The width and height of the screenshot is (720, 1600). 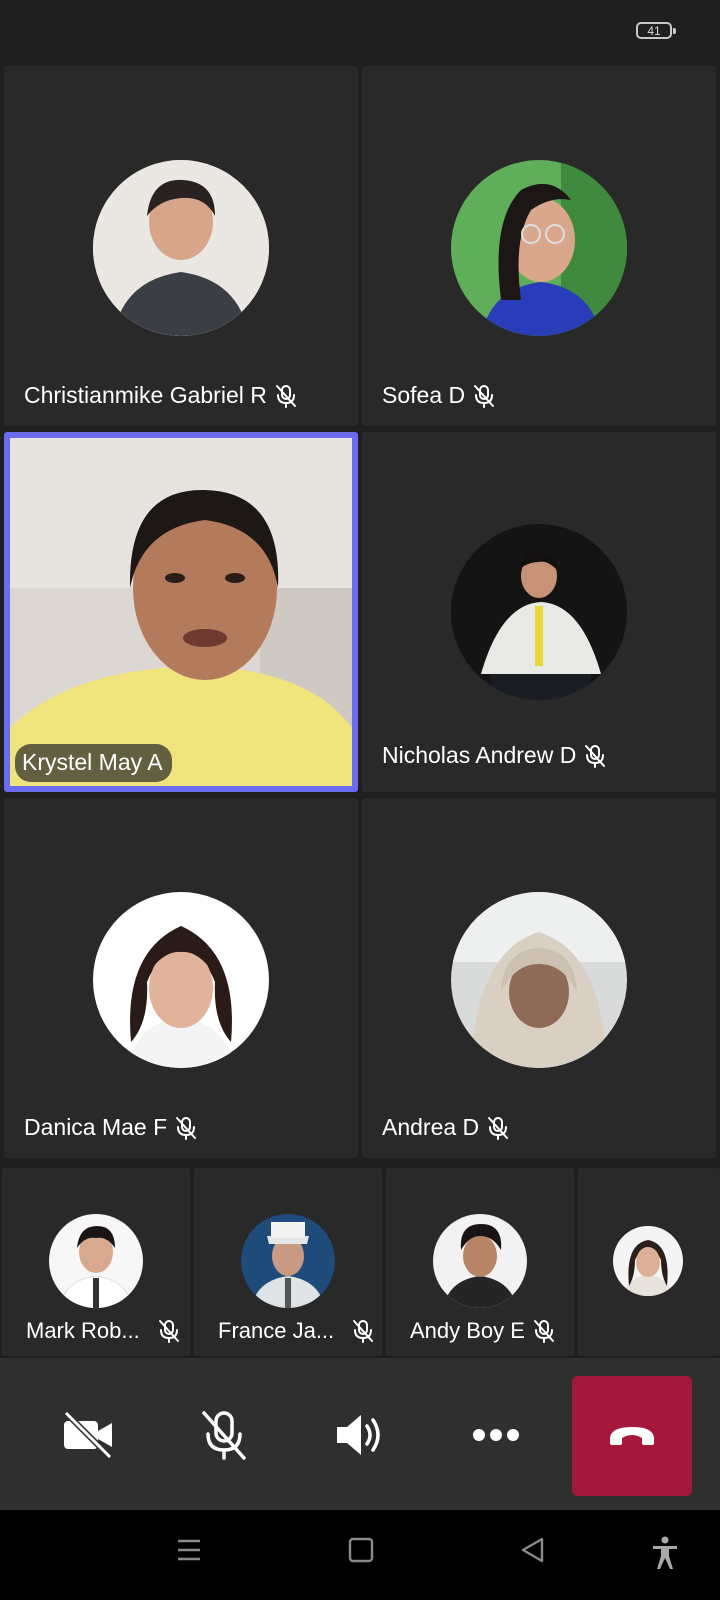 I want to click on speaker-icon, so click(x=358, y=1435).